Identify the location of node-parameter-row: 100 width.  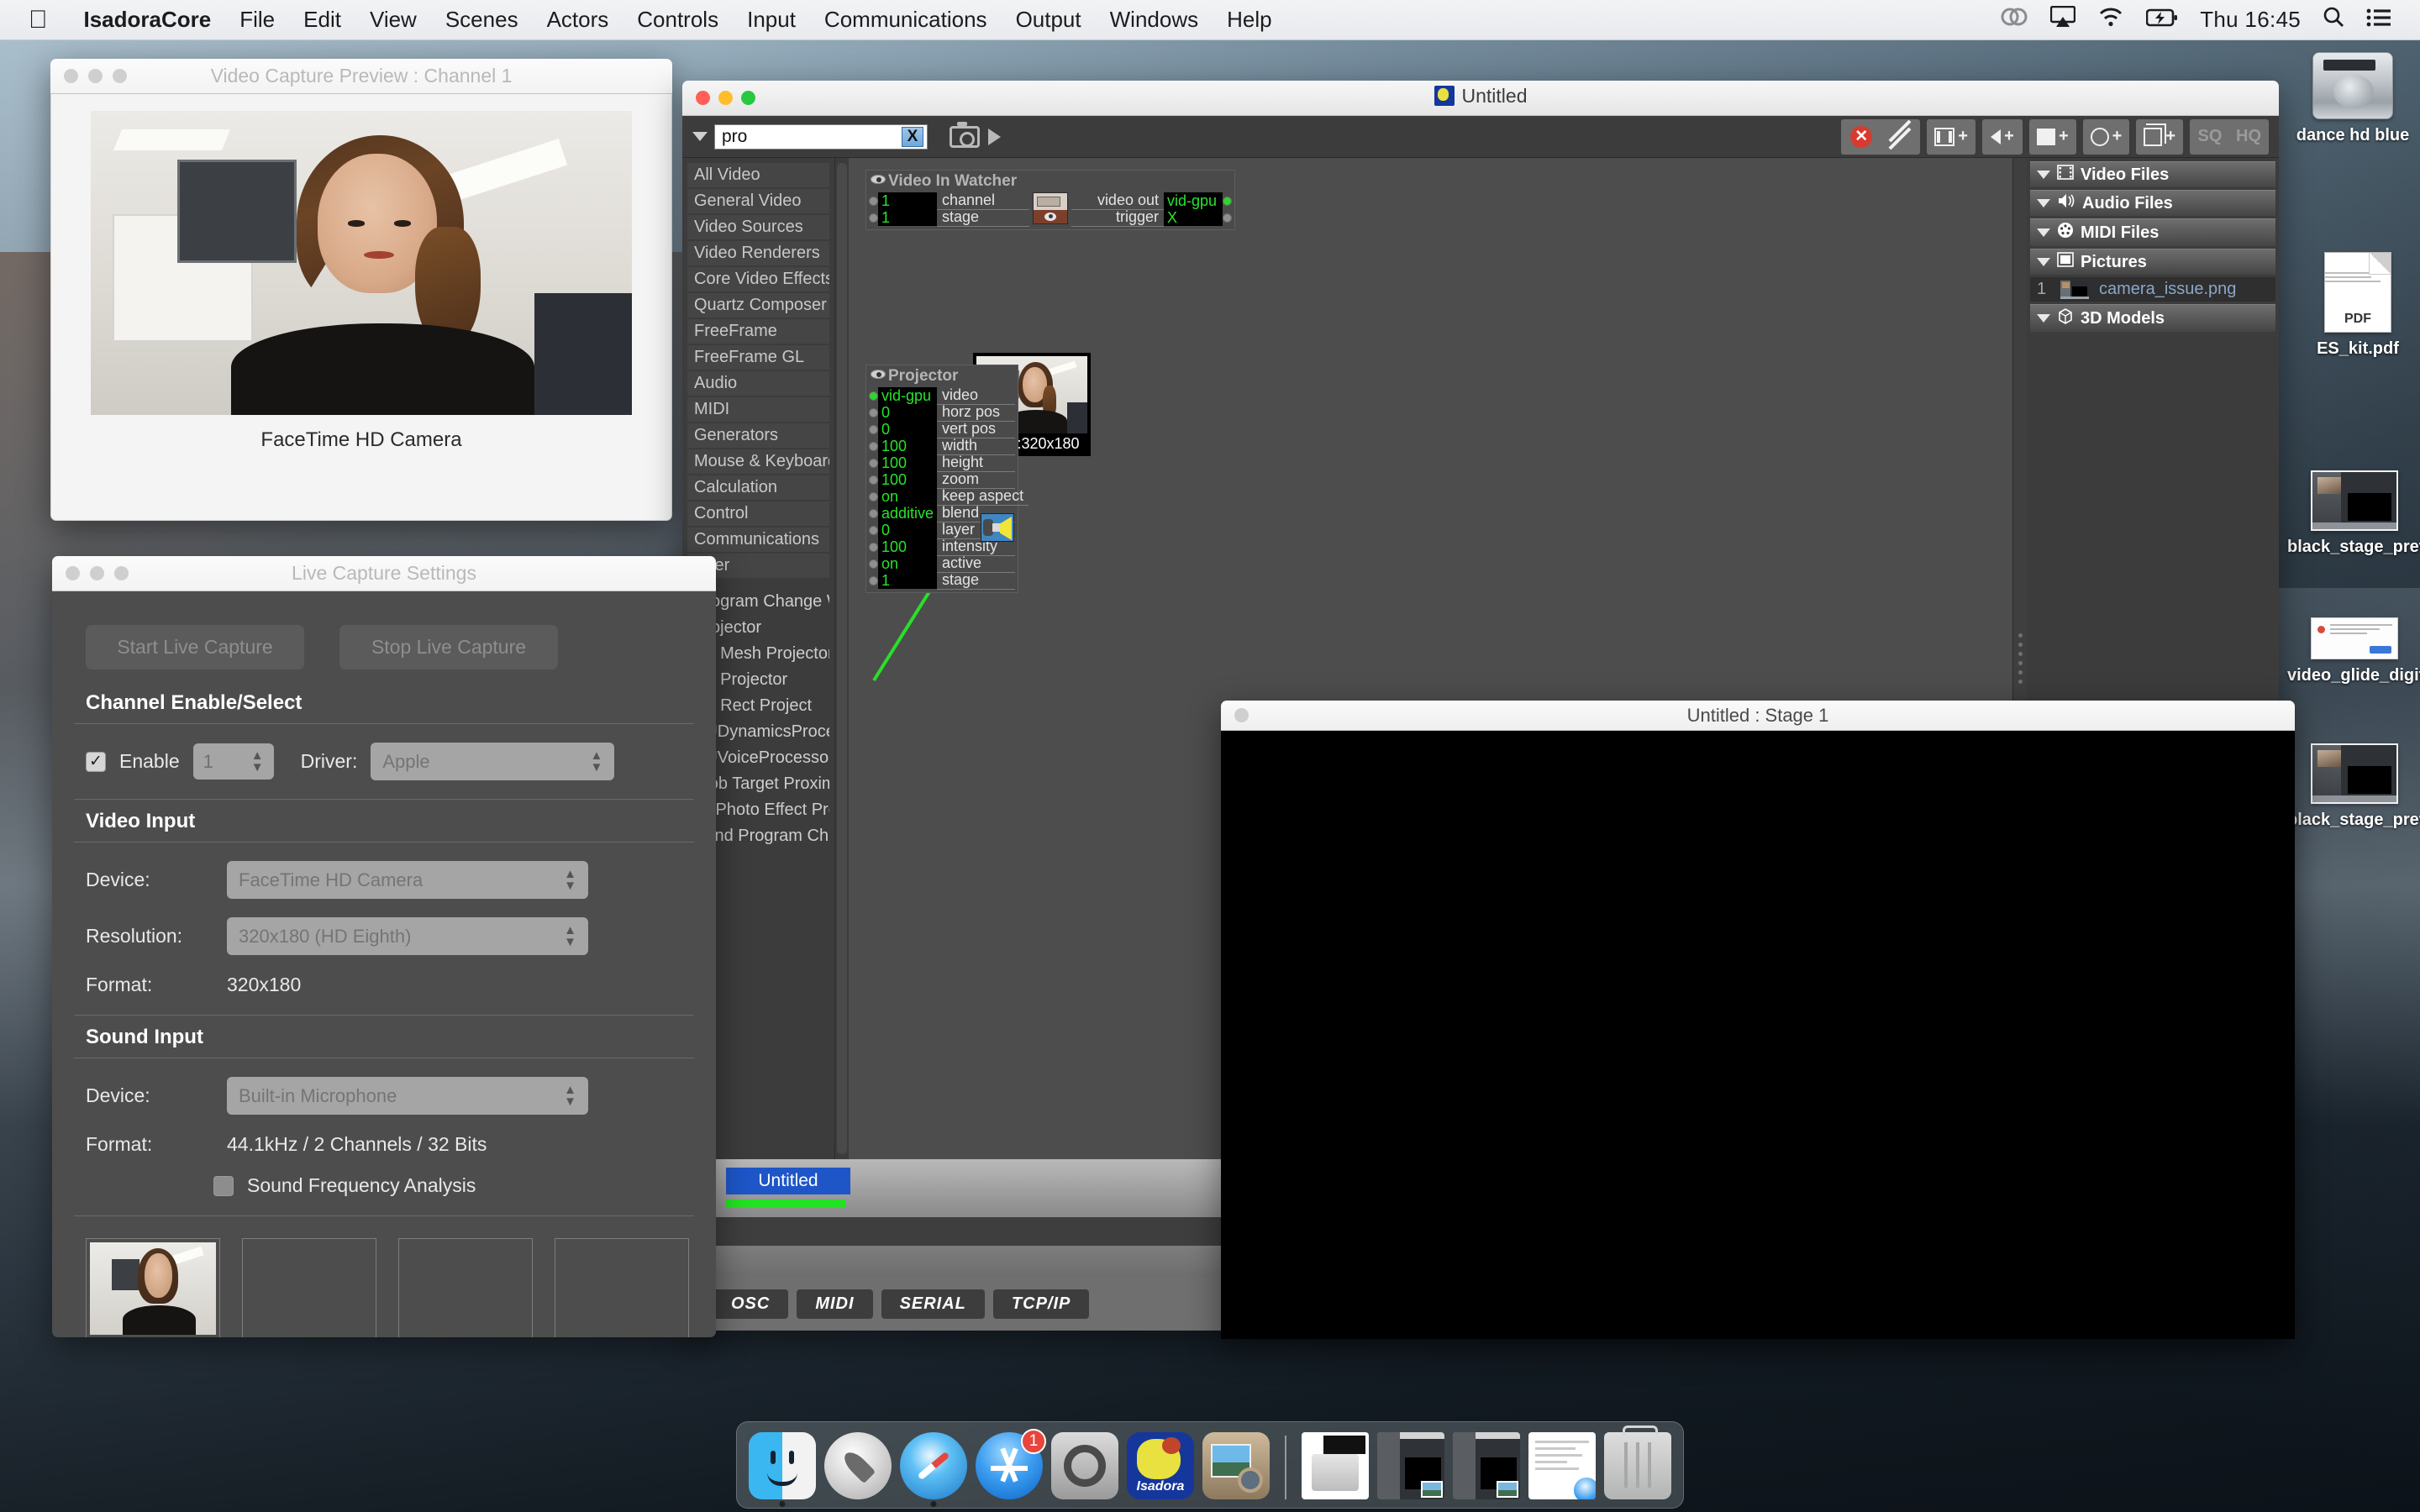
(942, 446).